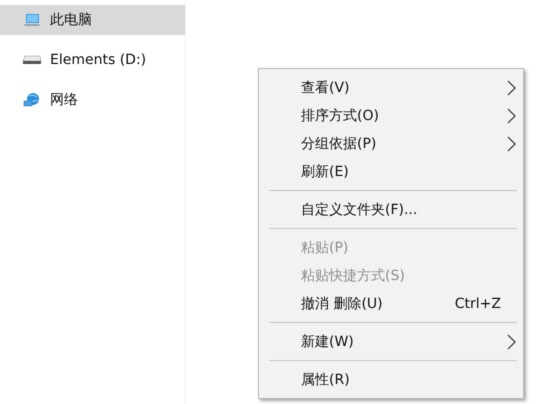 This screenshot has height=404, width=553. What do you see at coordinates (32, 60) in the screenshot?
I see `drive-icon` at bounding box center [32, 60].